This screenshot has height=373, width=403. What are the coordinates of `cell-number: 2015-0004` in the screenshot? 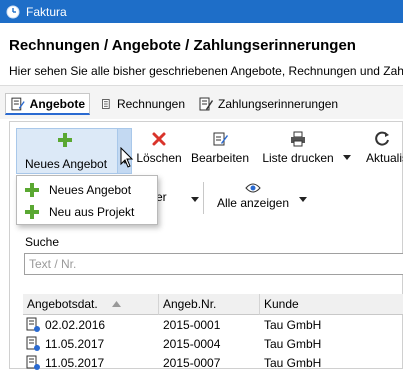 It's located at (192, 344).